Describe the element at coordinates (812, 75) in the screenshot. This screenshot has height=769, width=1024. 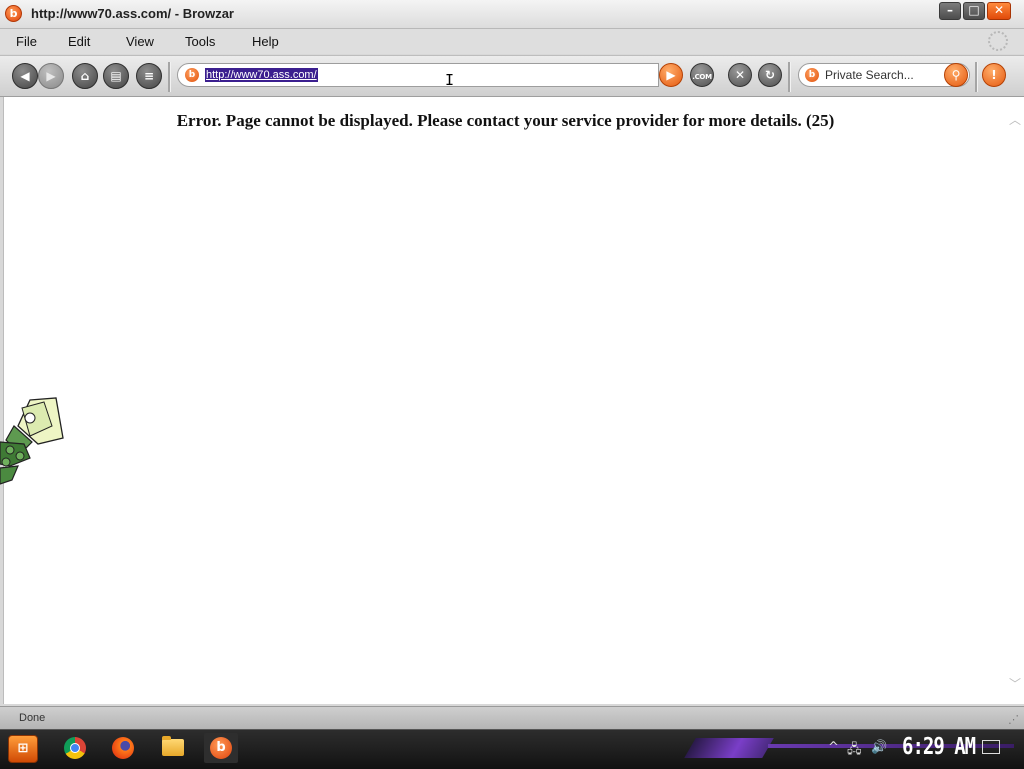
I see `search-engine-icon: b` at that location.